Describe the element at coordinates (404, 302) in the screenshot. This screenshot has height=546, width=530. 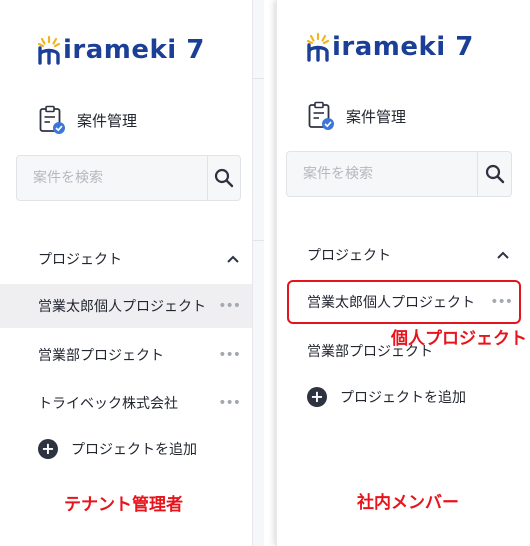
I see `personal-project-highlight` at that location.